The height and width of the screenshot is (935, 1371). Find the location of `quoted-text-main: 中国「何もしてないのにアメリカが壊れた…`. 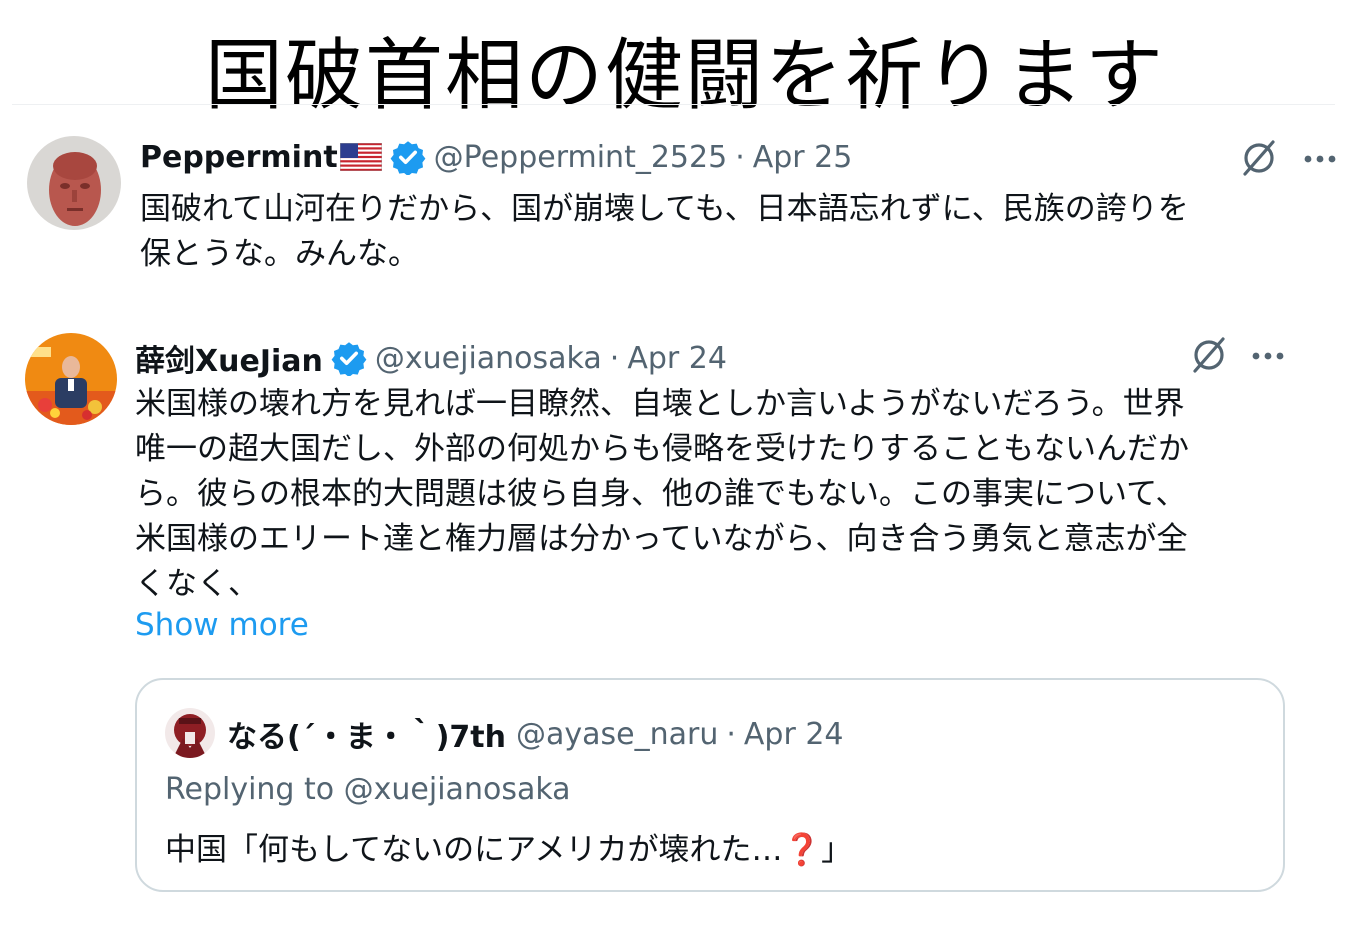

quoted-text-main: 中国「何もしてないのにアメリカが壊れた… is located at coordinates (474, 850).